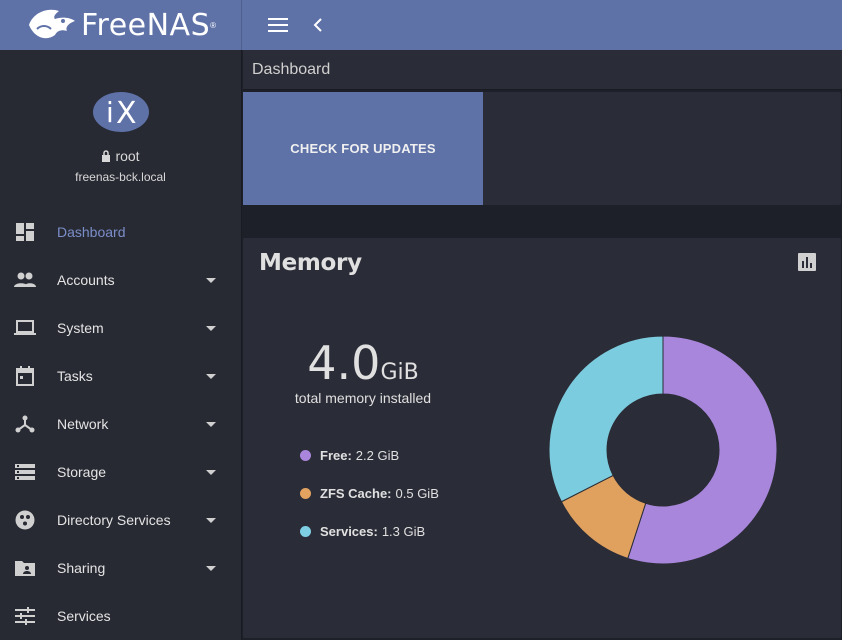 This screenshot has width=842, height=640. What do you see at coordinates (75, 376) in the screenshot?
I see `sidebar-item-label: Tasks` at bounding box center [75, 376].